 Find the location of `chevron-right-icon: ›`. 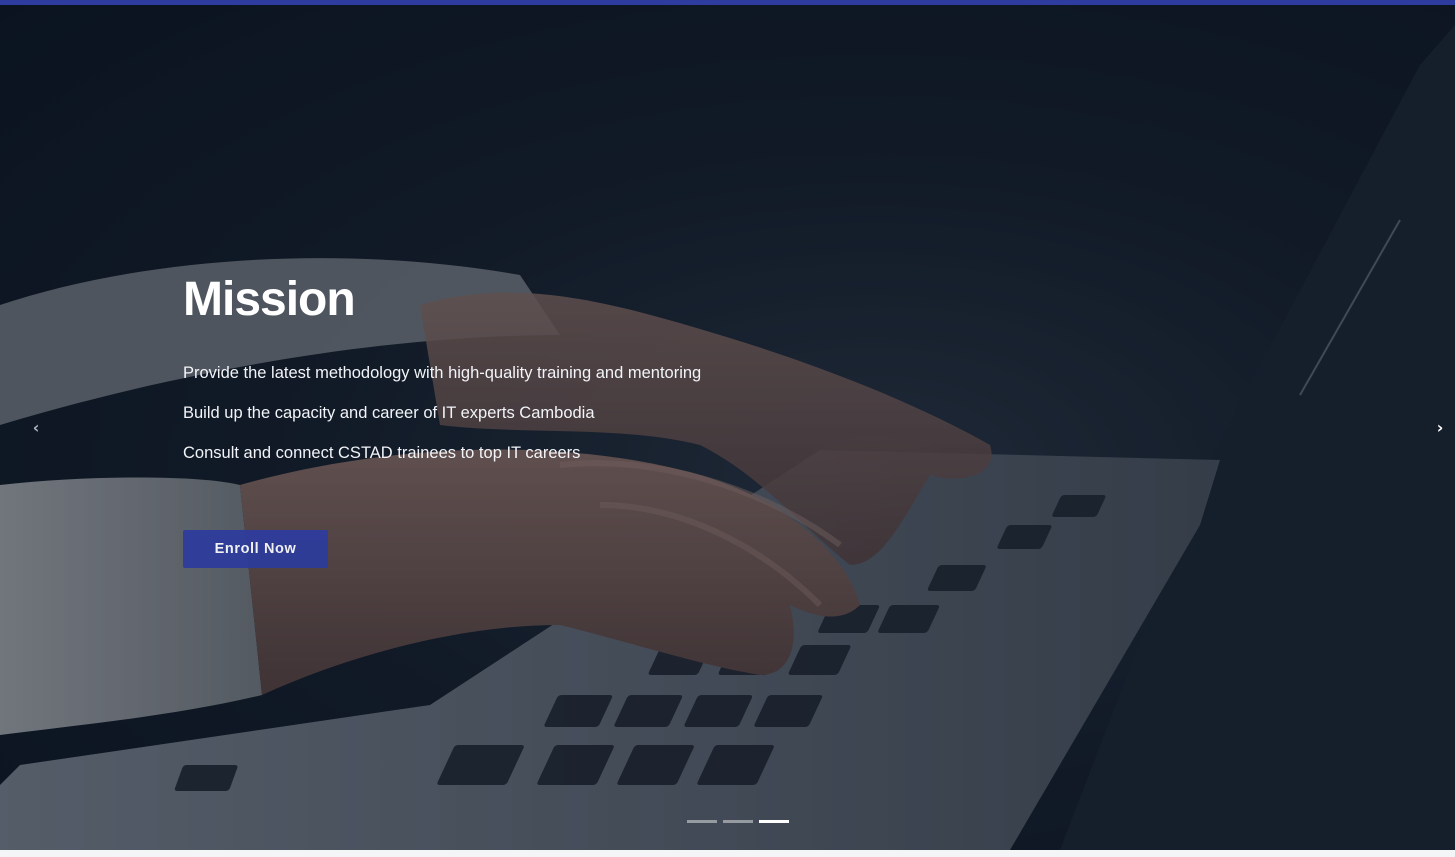

chevron-right-icon: › is located at coordinates (1440, 428).